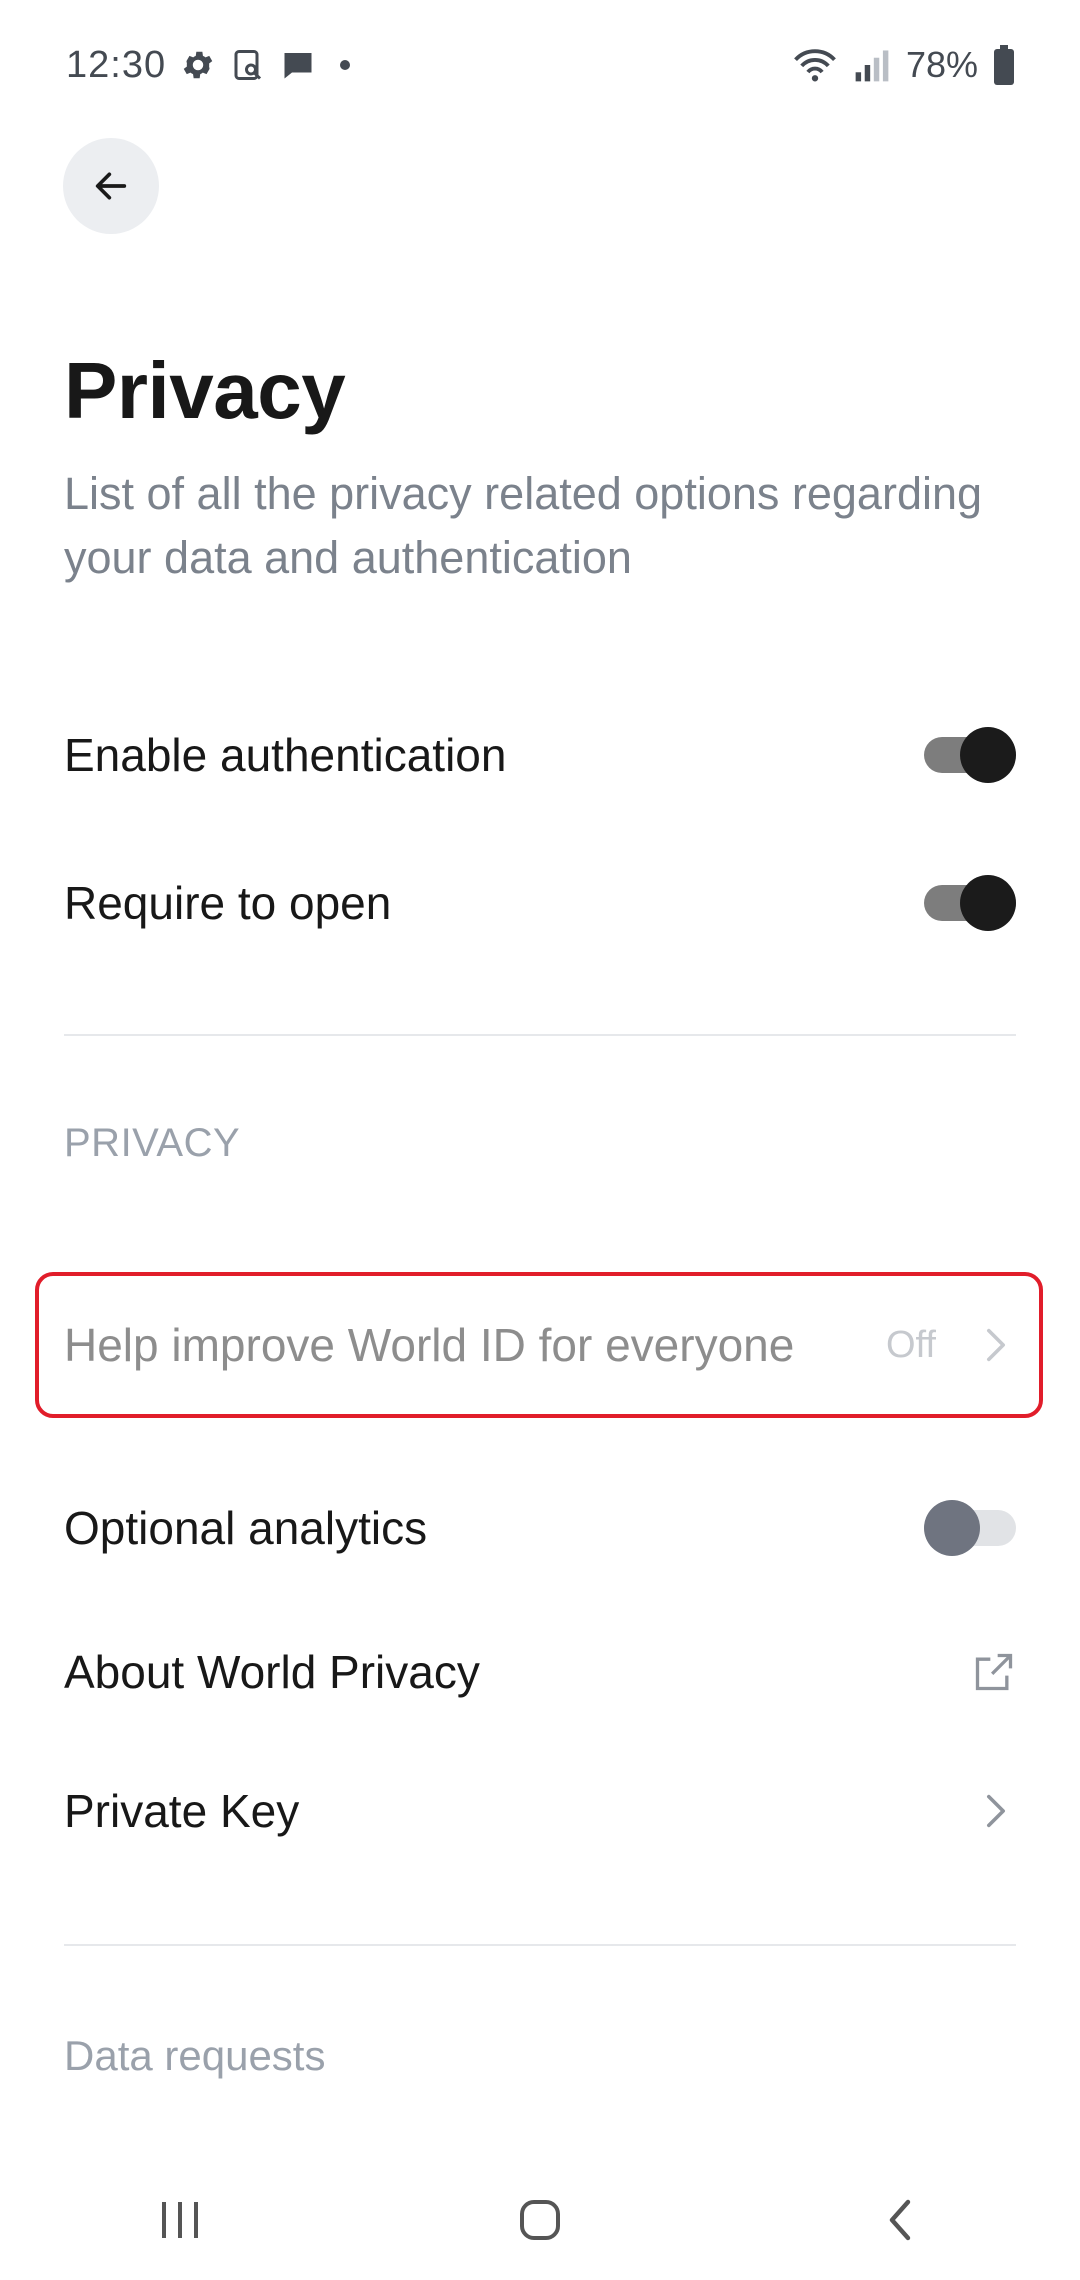 This screenshot has height=2280, width=1080. What do you see at coordinates (540, 65) in the screenshot?
I see `status-bar: 12:30 78%` at bounding box center [540, 65].